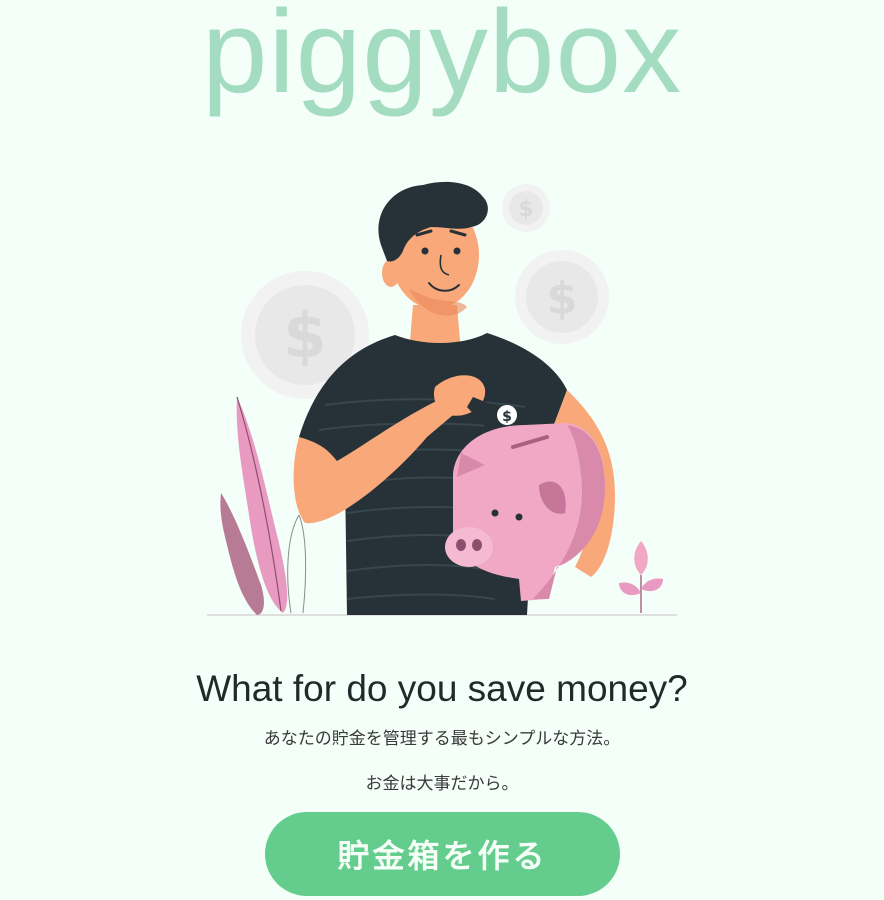 The height and width of the screenshot is (900, 884). I want to click on coin-icon-medium: $, so click(562, 297).